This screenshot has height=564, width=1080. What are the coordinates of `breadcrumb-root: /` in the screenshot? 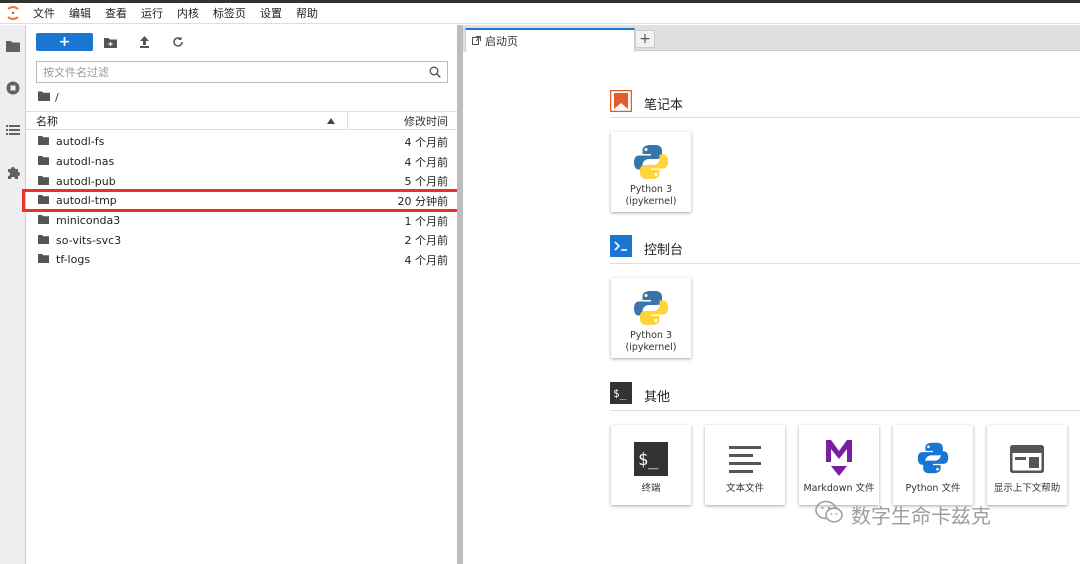 It's located at (57, 97).